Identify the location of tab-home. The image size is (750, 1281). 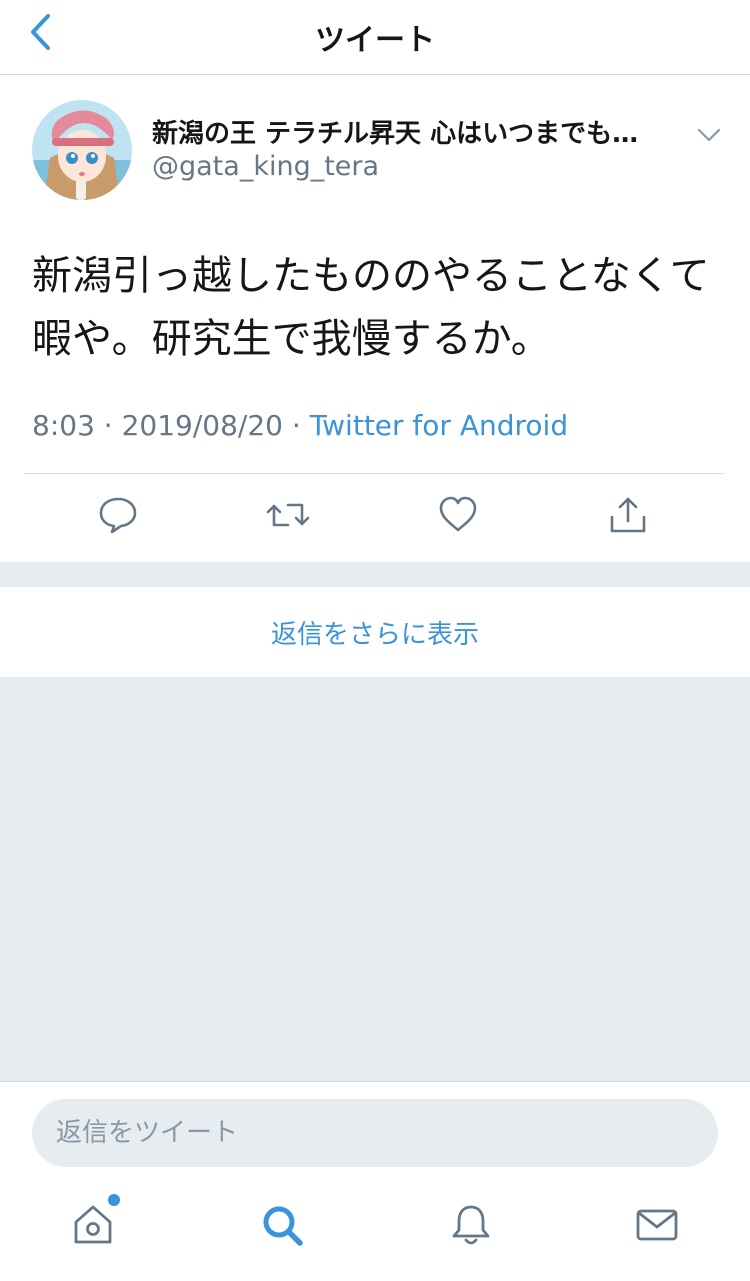
(94, 1222).